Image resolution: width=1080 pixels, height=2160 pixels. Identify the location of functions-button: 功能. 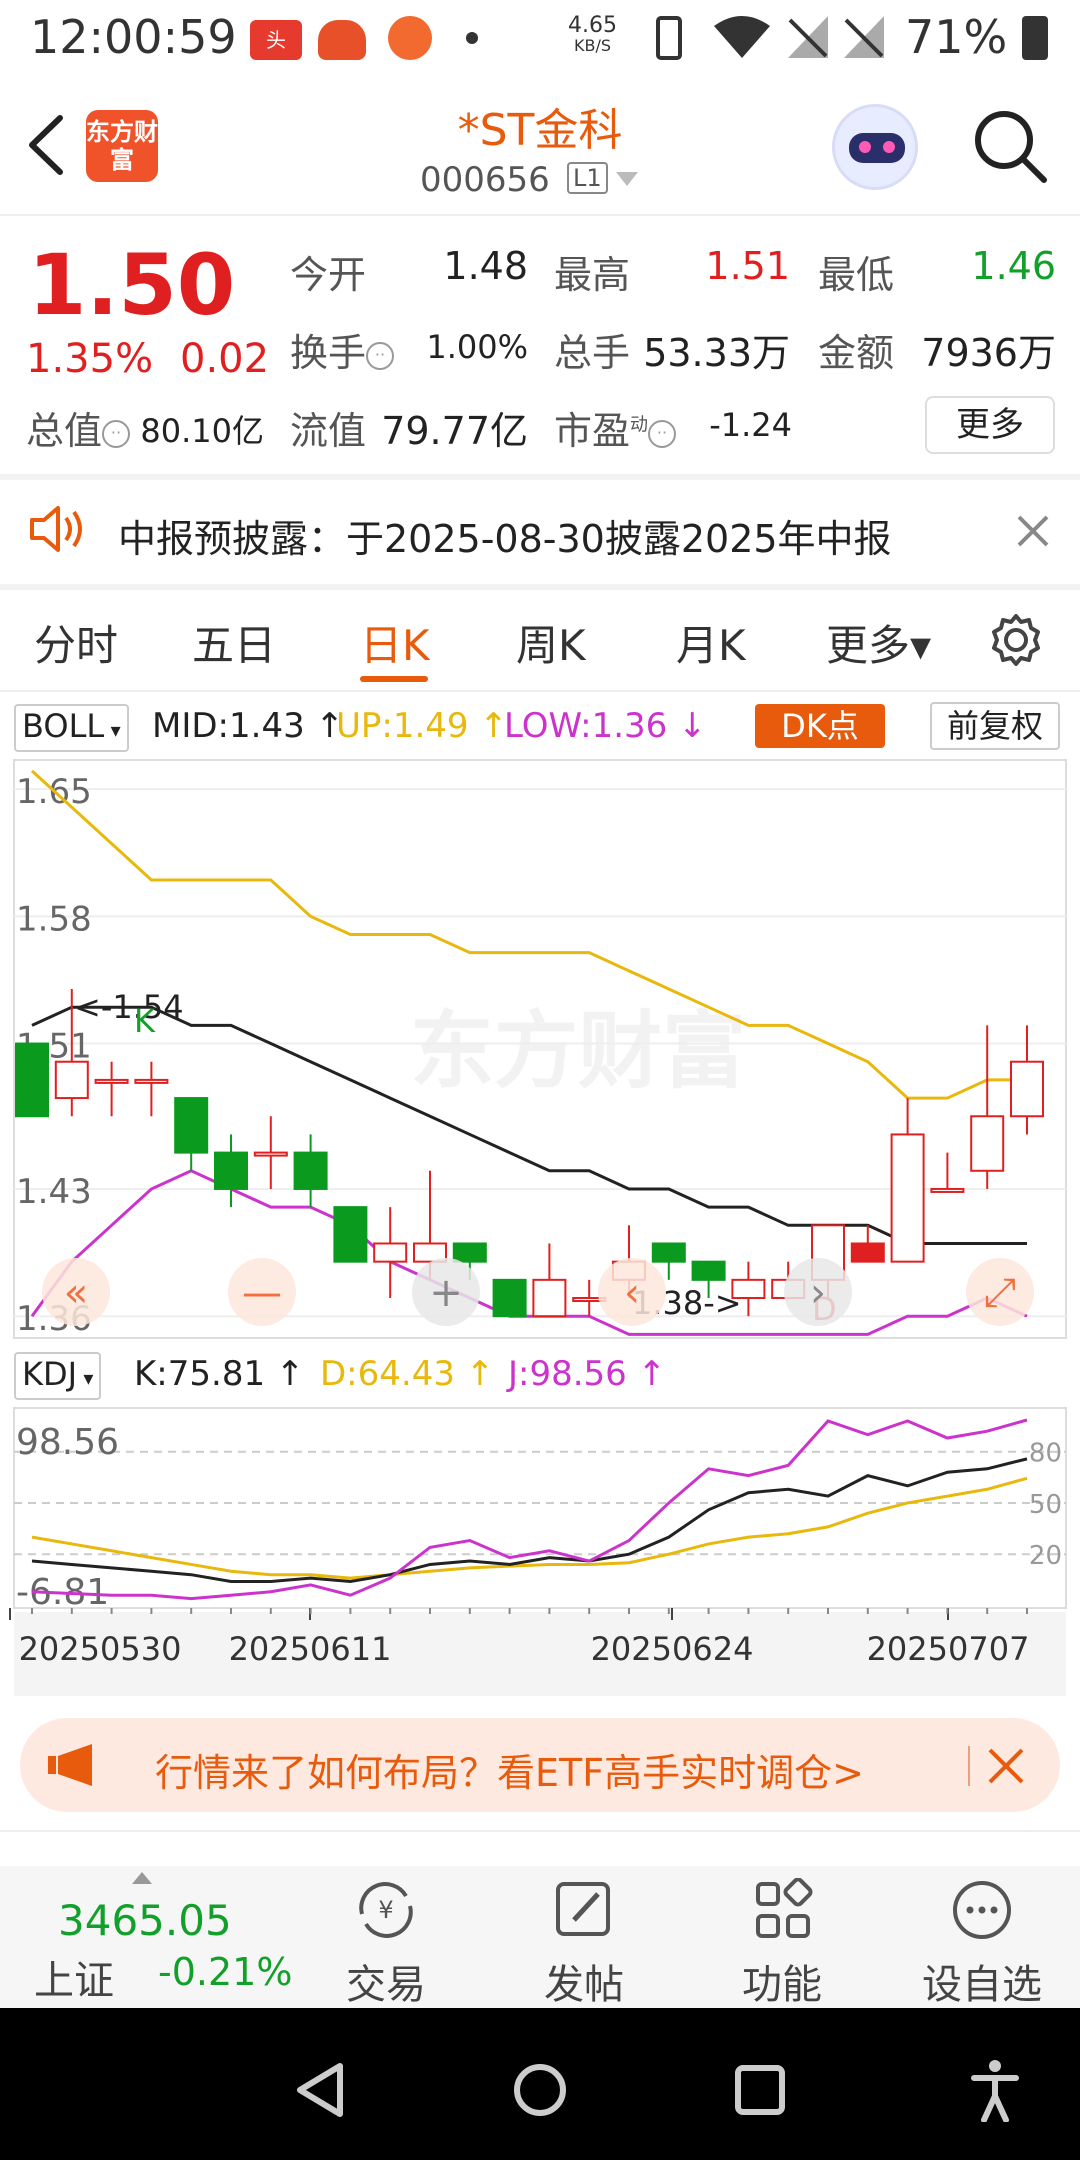
(782, 1981).